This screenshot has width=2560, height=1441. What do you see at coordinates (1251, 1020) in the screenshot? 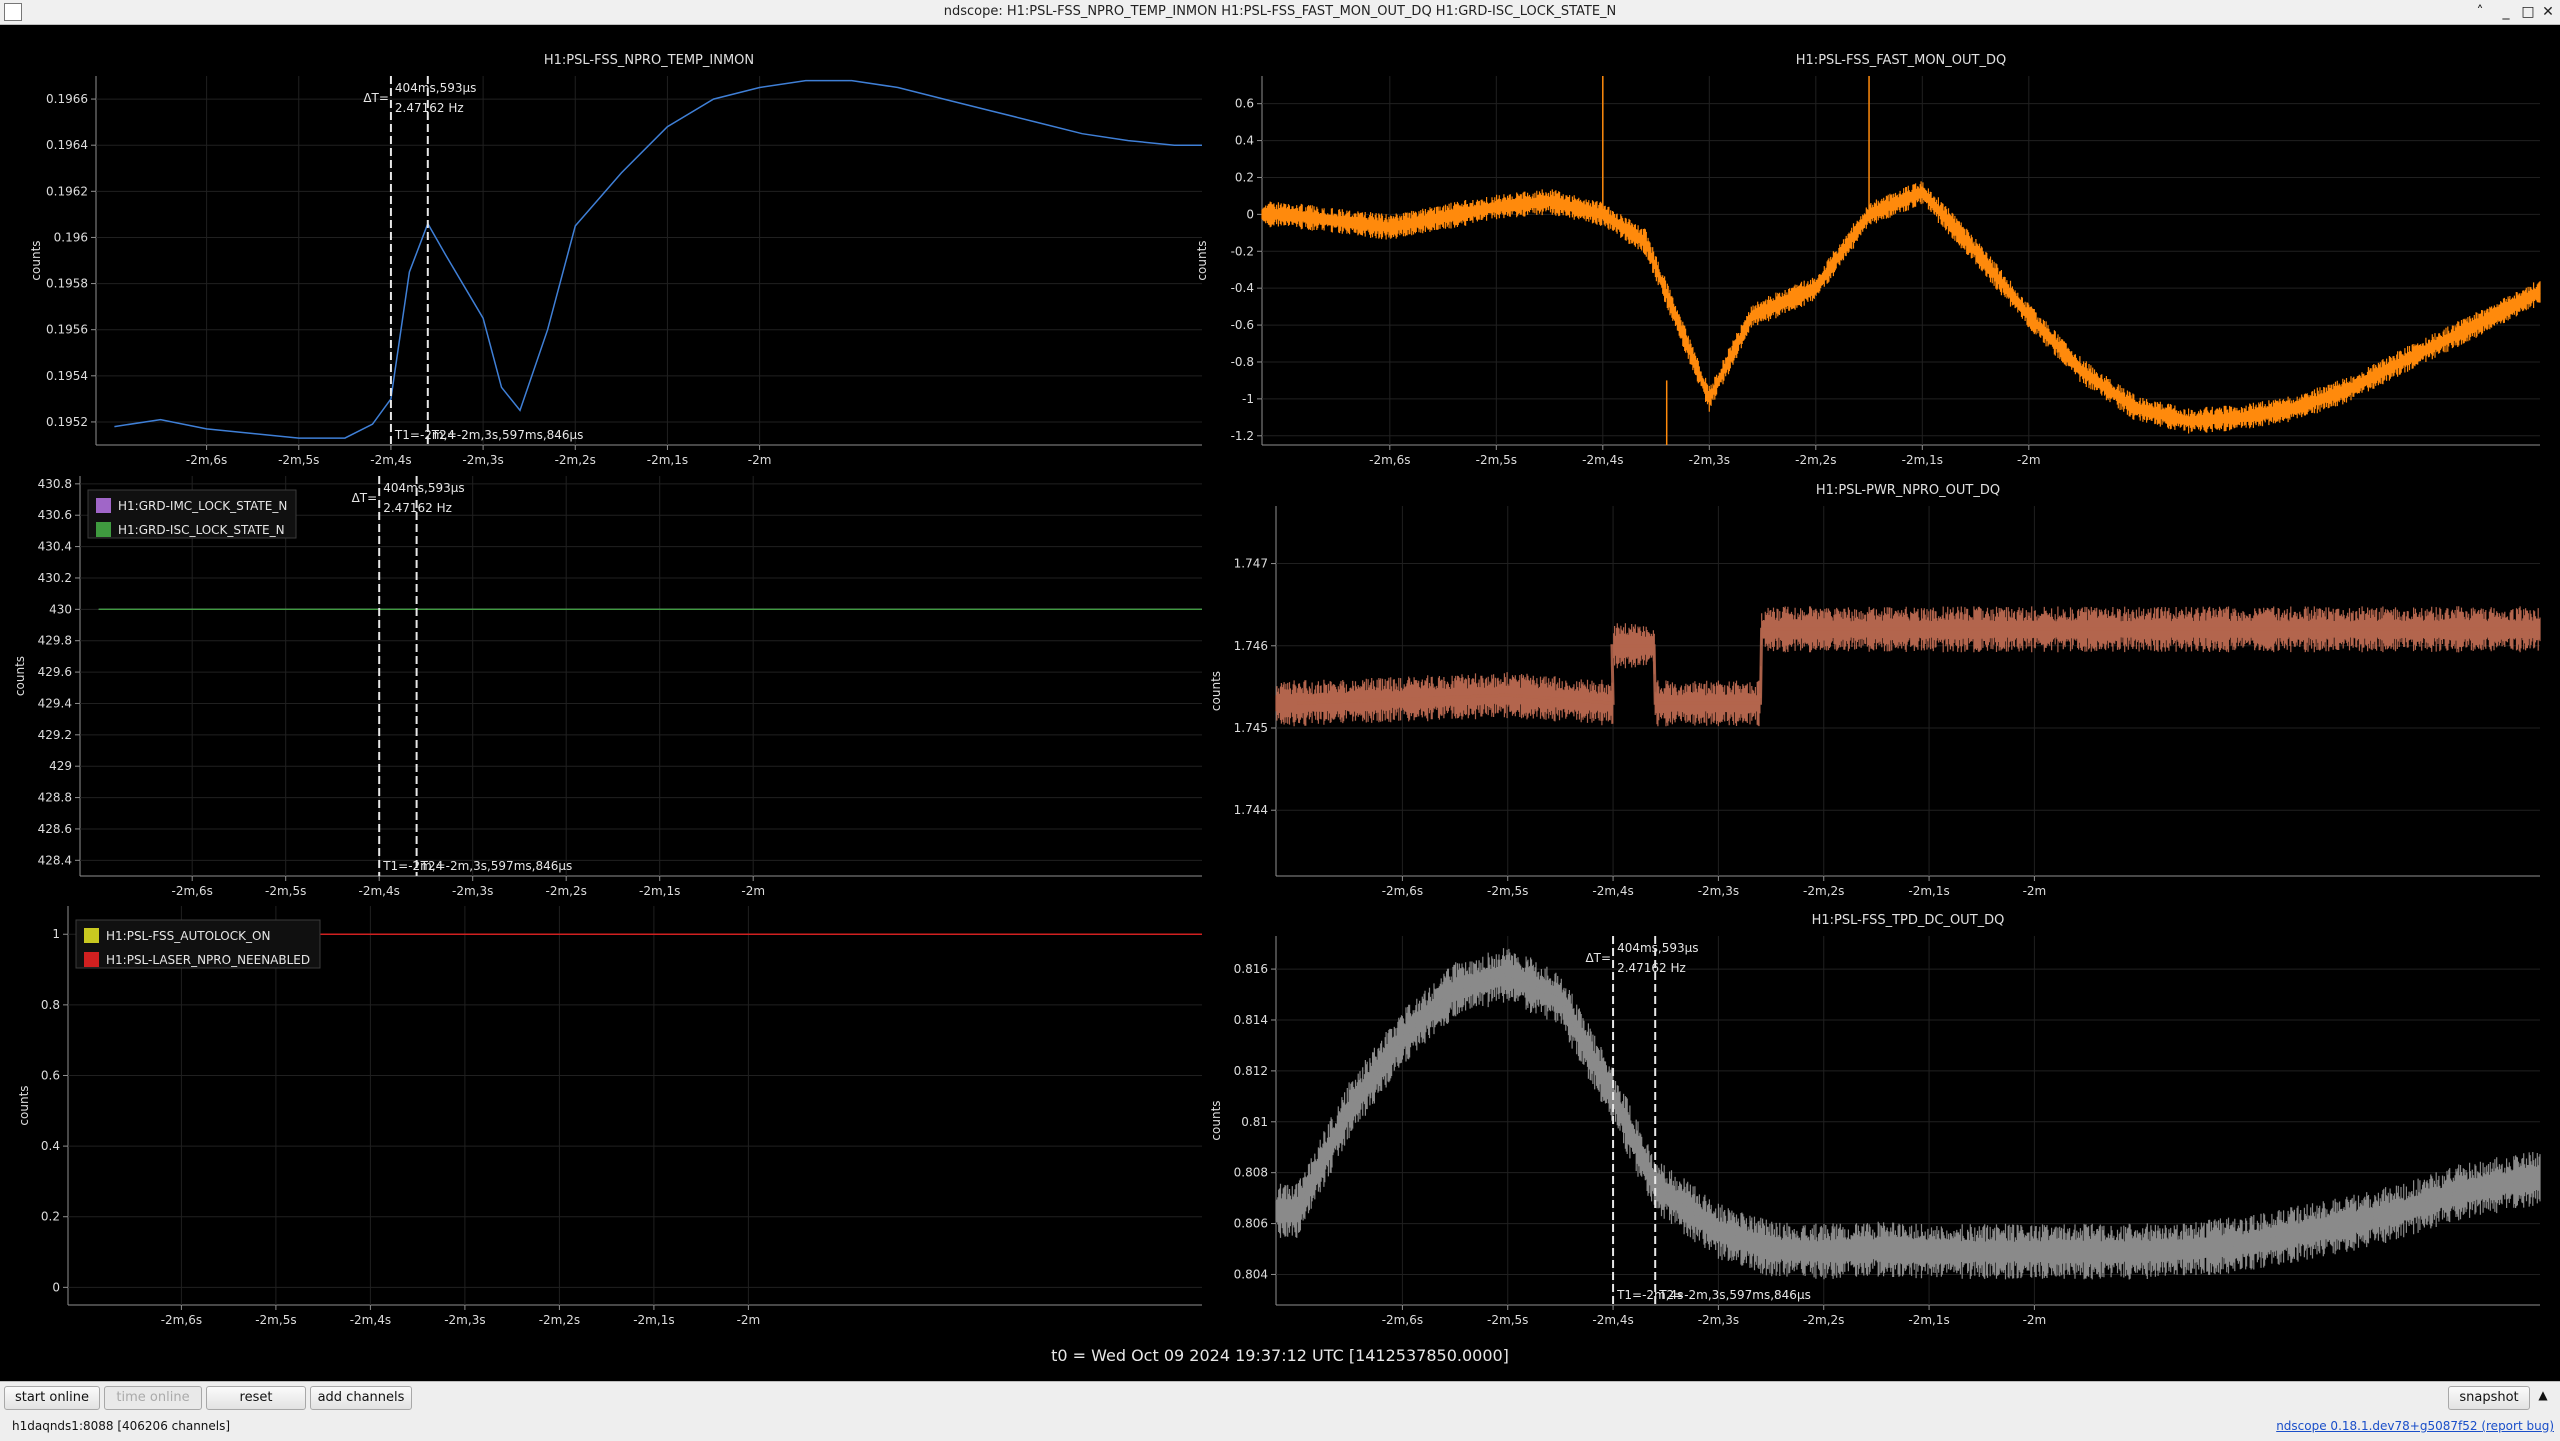
I see `y-tick-label: 0.814` at bounding box center [1251, 1020].